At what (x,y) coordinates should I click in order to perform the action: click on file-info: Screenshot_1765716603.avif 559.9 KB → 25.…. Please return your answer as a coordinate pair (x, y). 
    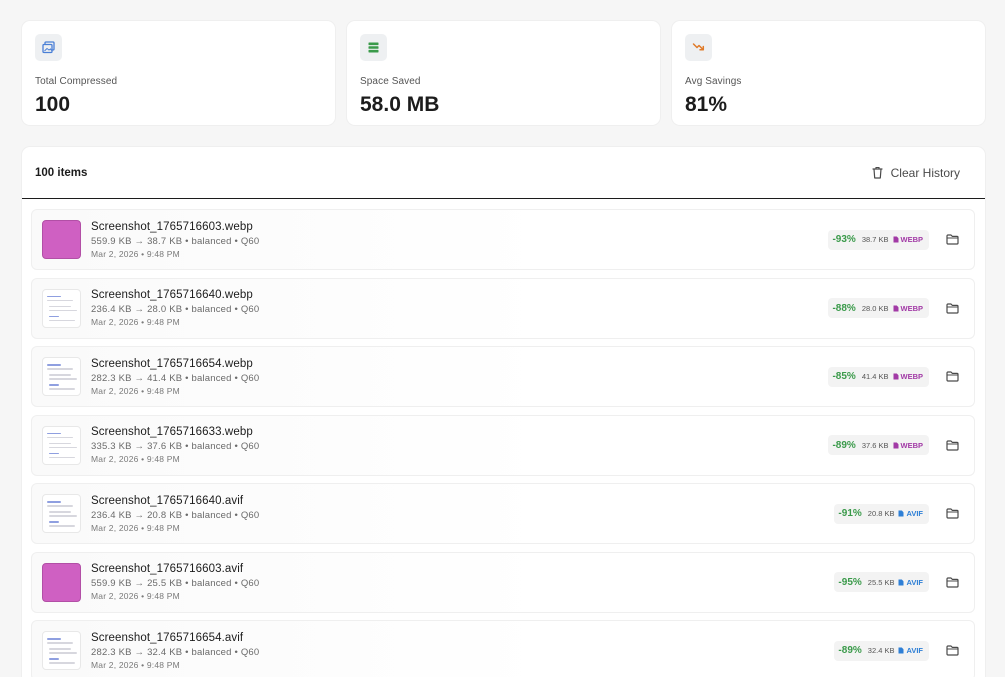
    Looking at the image, I should click on (462, 582).